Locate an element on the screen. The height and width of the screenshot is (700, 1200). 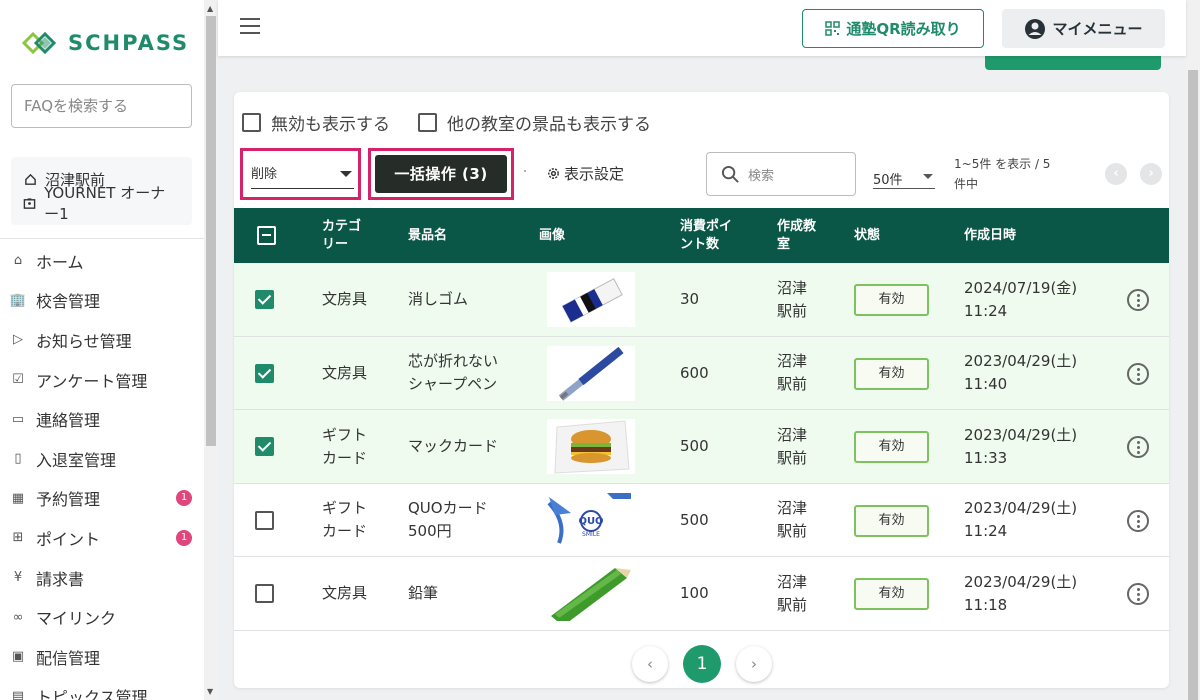
logo-text: SCHPASS is located at coordinates (129, 43).